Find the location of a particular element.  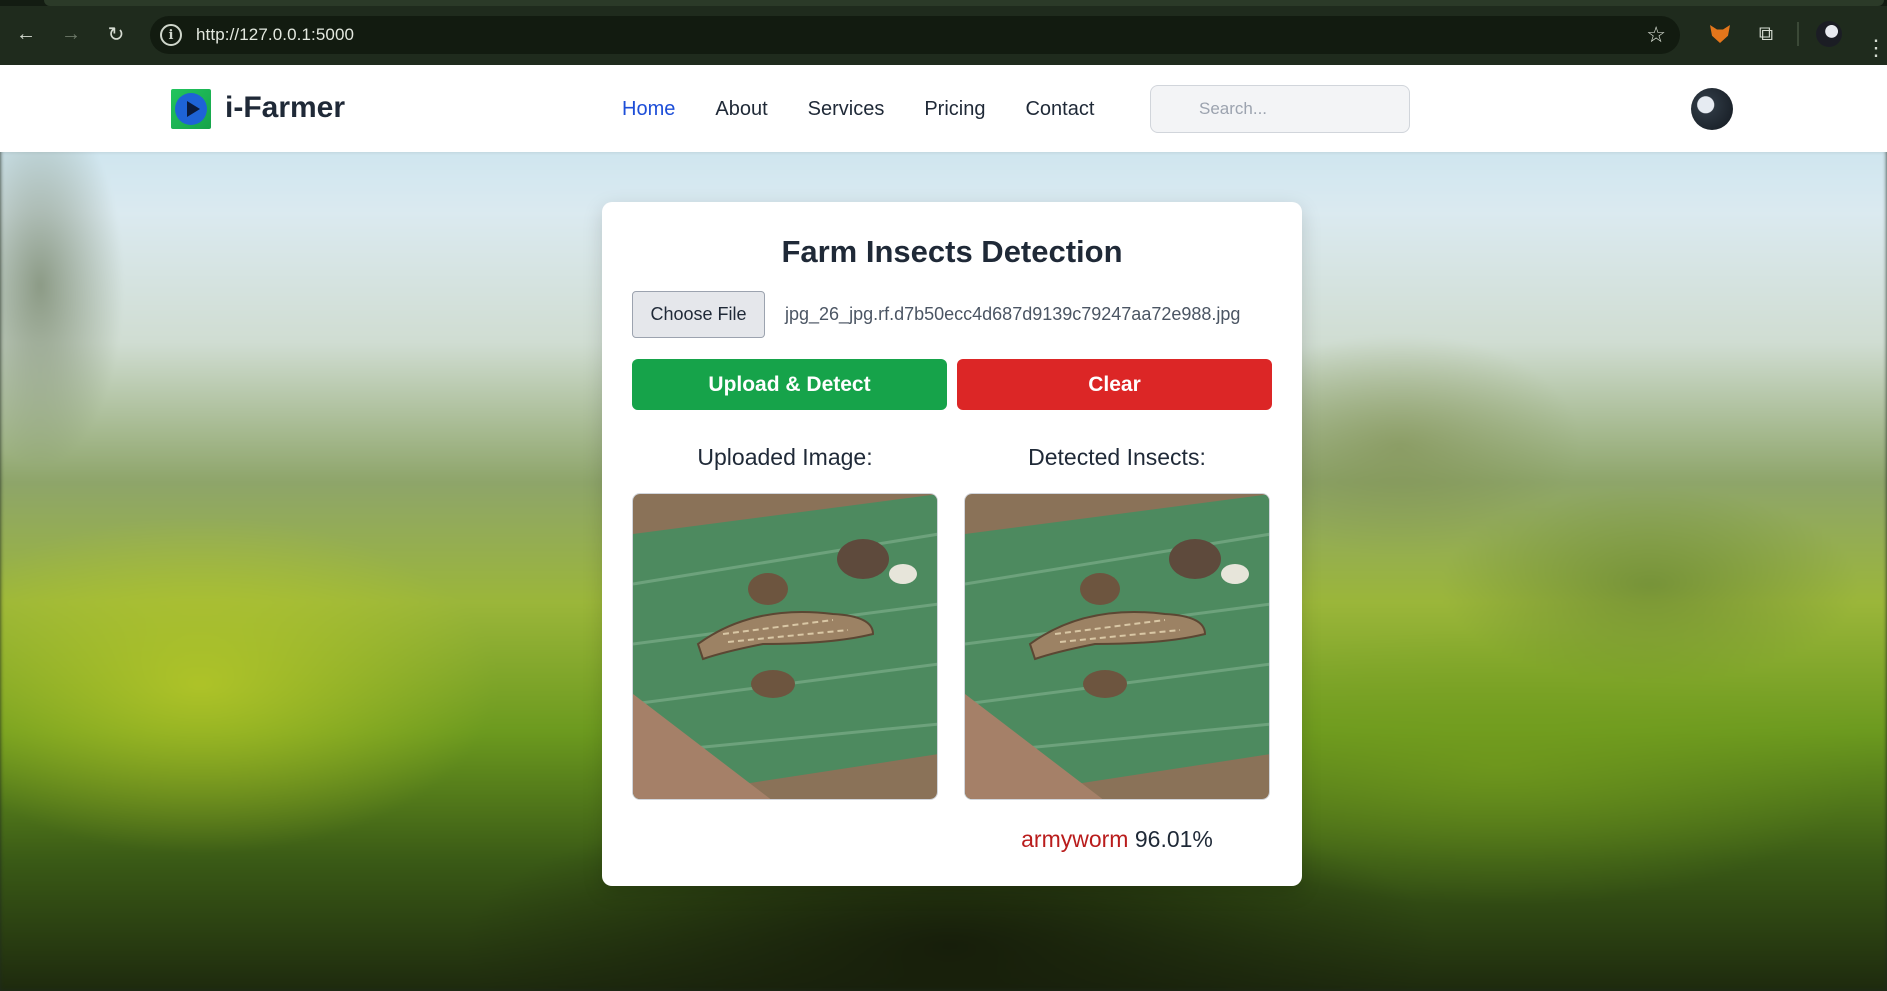

nav-services: Services is located at coordinates (846, 109).